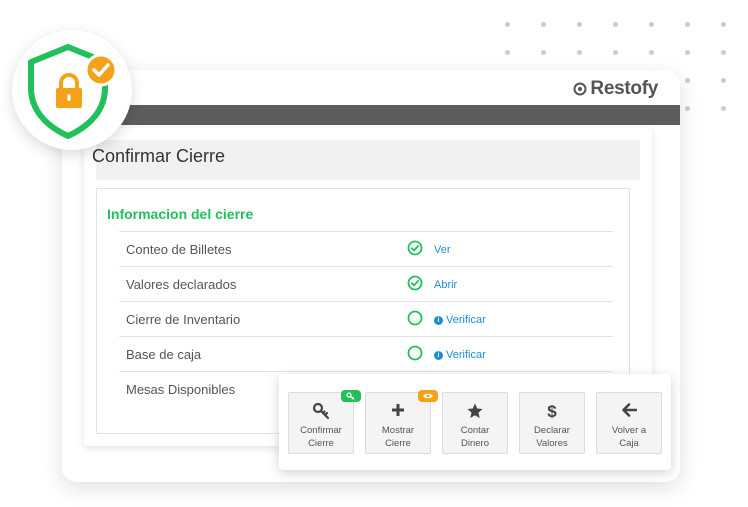 The width and height of the screenshot is (748, 507). I want to click on row-label: Mesas Disponibles, so click(181, 389).